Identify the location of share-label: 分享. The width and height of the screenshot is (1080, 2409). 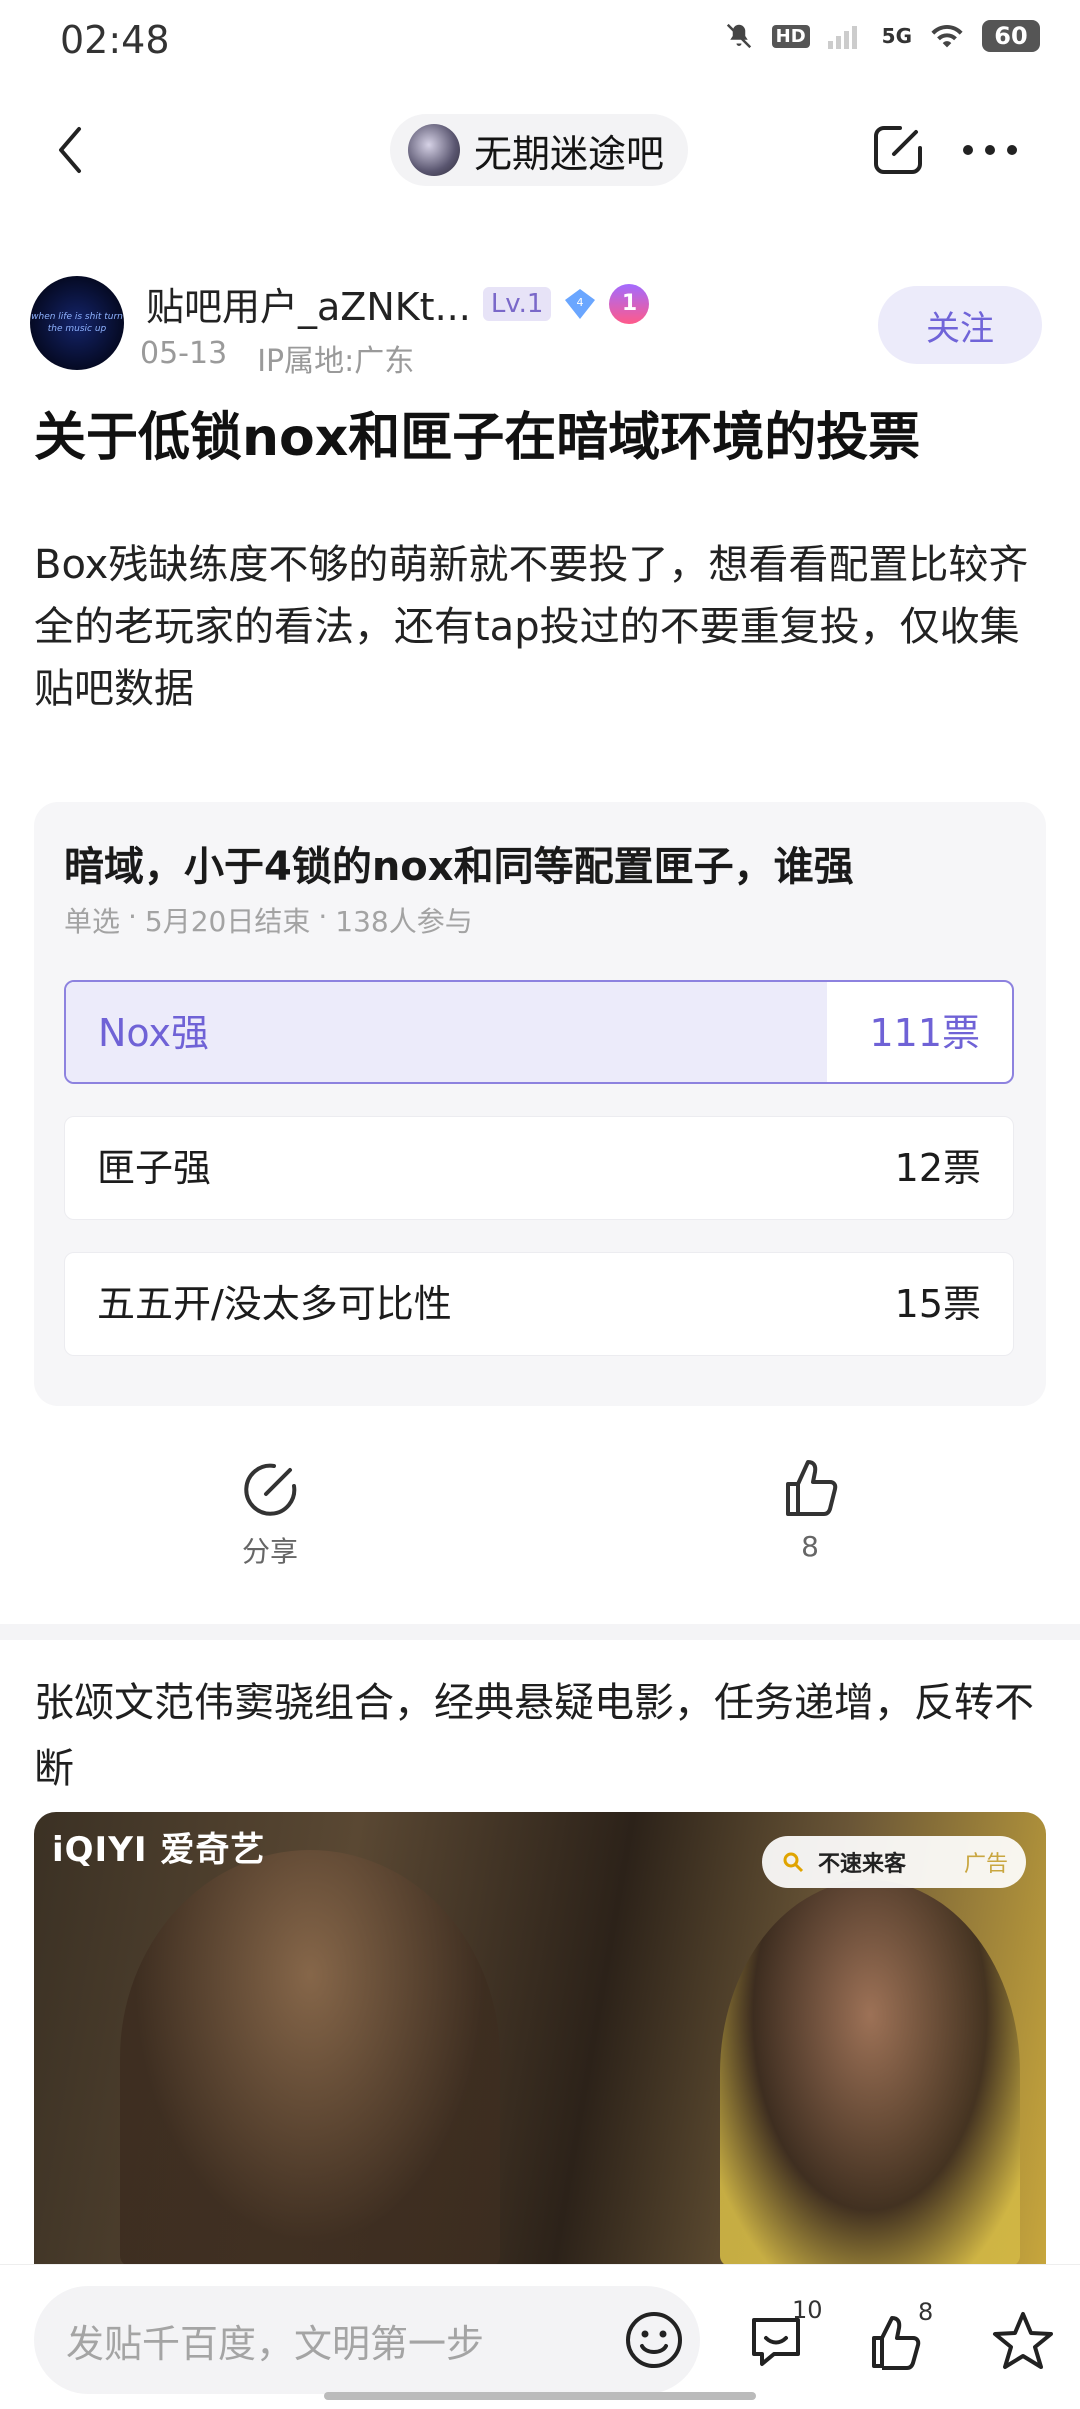
(269, 1551).